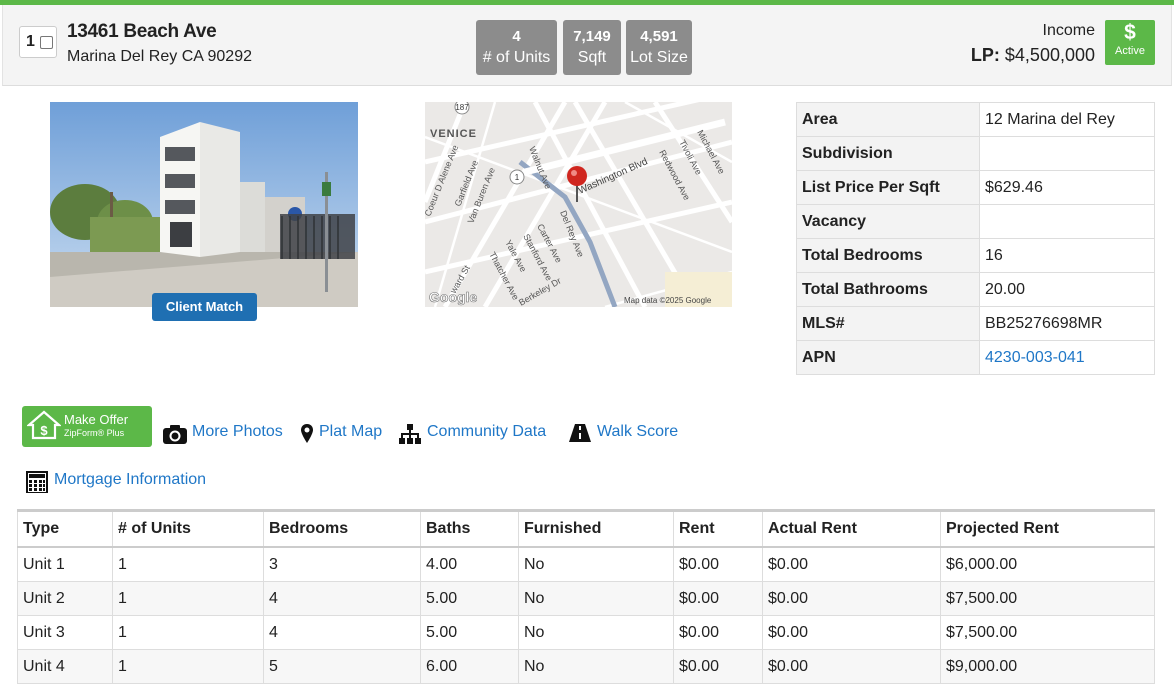 This screenshot has height=688, width=1174. What do you see at coordinates (1047, 564) in the screenshot?
I see `cell-projected-rent: $6,000.00` at bounding box center [1047, 564].